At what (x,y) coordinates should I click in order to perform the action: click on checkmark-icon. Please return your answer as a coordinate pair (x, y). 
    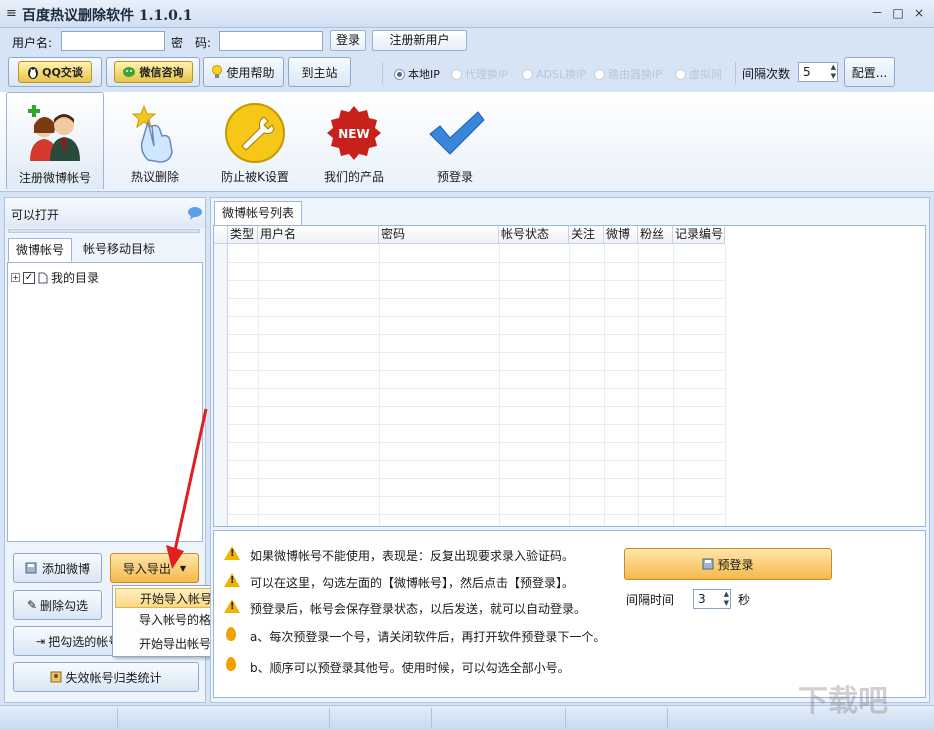
    Looking at the image, I should click on (455, 133).